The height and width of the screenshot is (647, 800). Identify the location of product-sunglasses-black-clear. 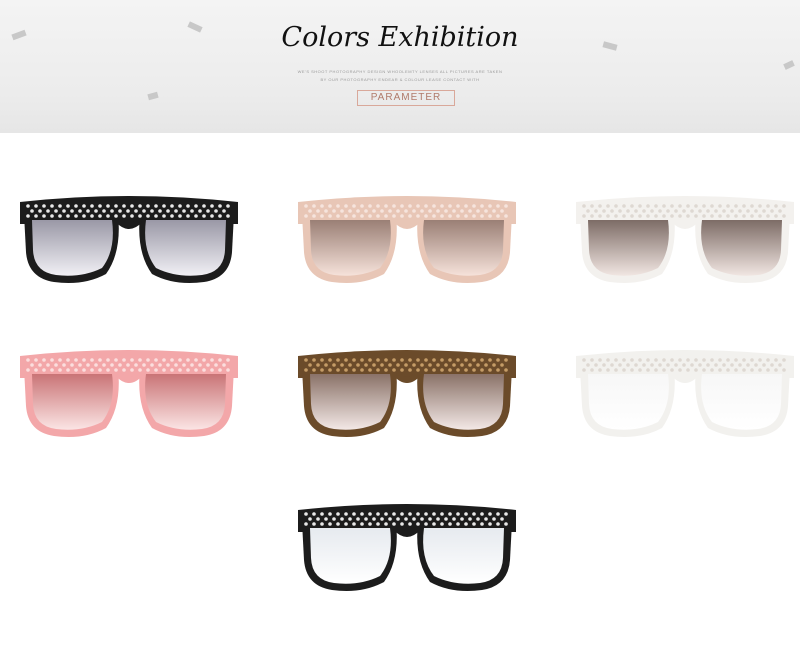
(407, 548).